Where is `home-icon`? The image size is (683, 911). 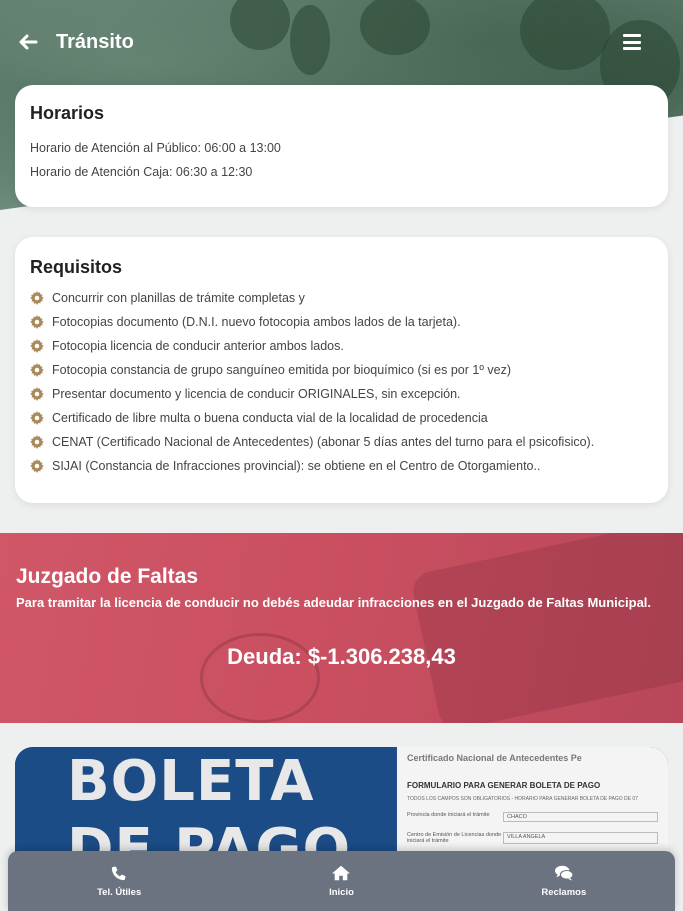 home-icon is located at coordinates (341, 873).